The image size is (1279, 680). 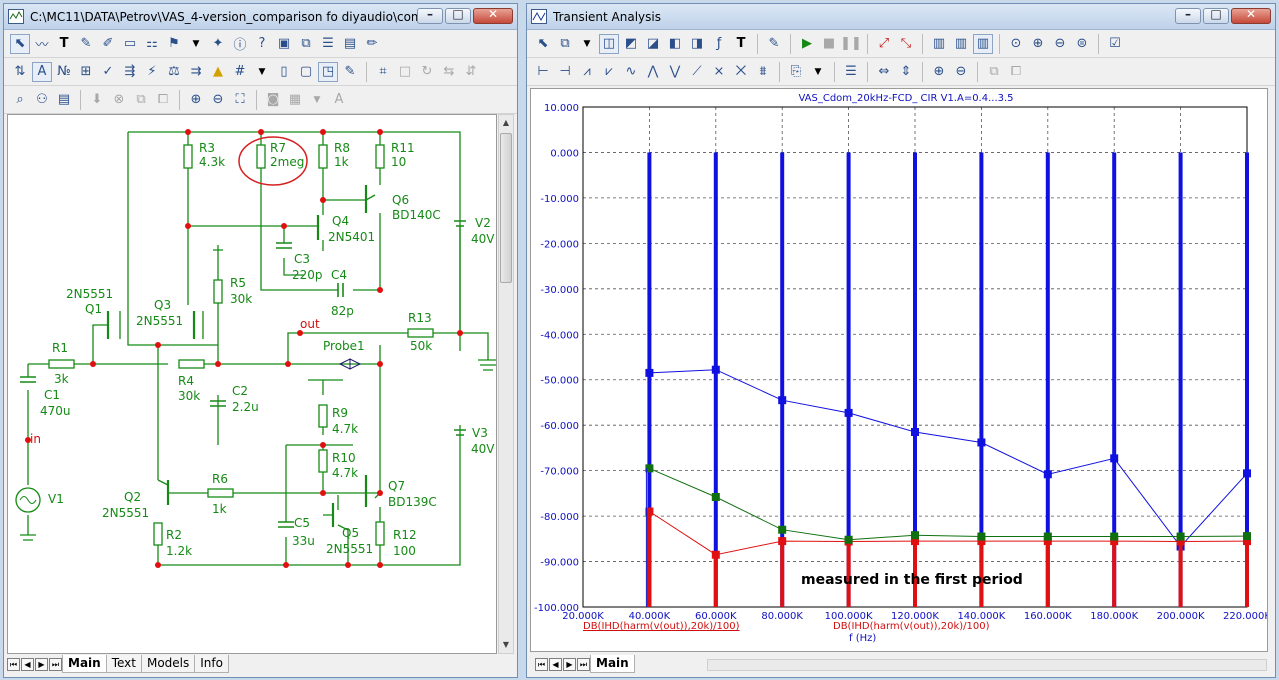 What do you see at coordinates (317, 100) in the screenshot?
I see `dropdown-arrow-3-icon: ▼` at bounding box center [317, 100].